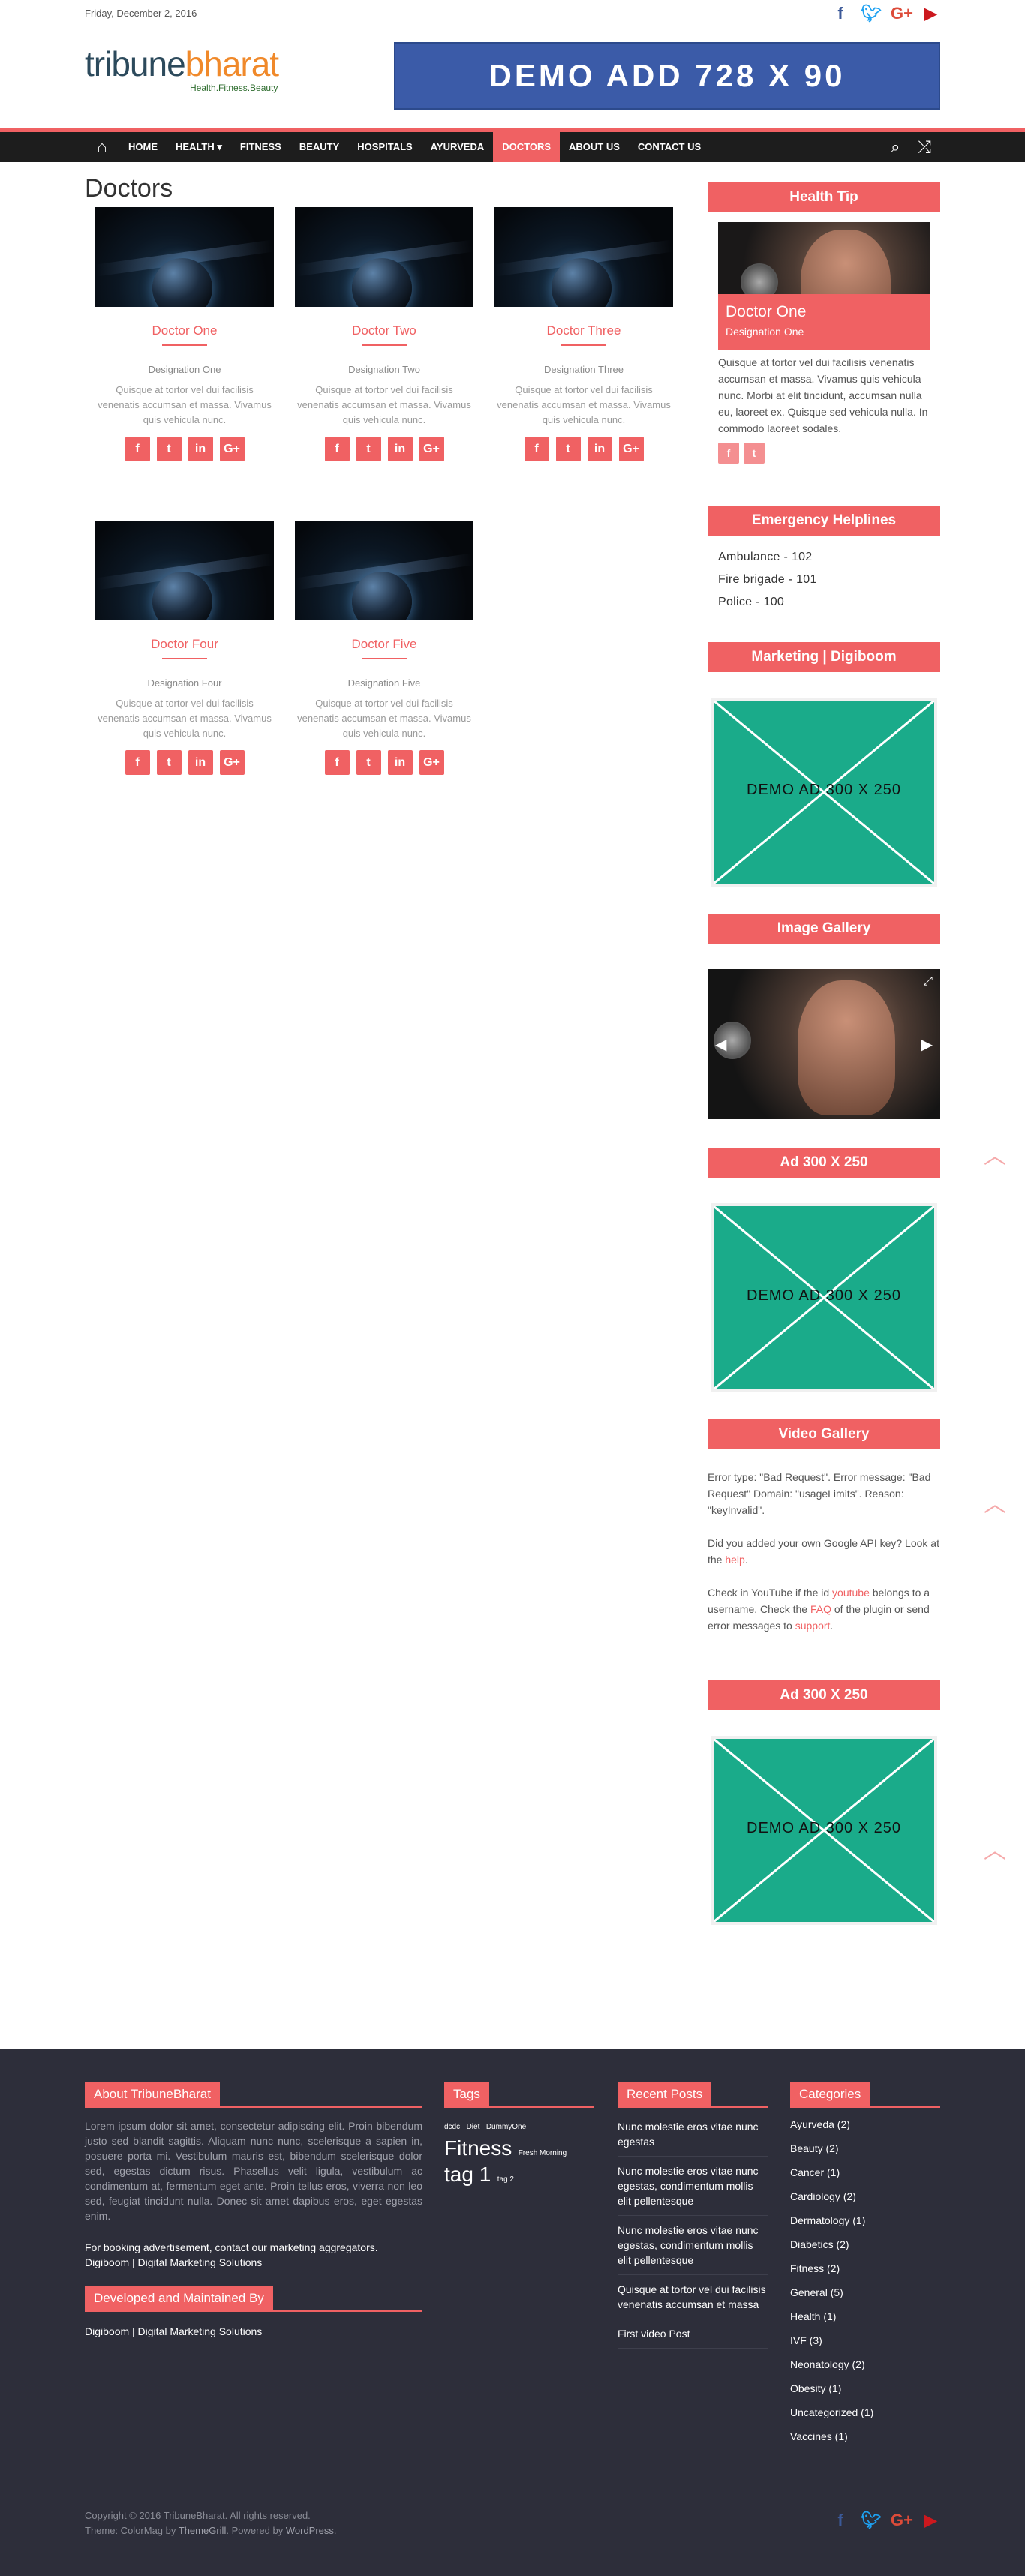 The height and width of the screenshot is (2576, 1025). I want to click on chevron-down-icon: ▾, so click(220, 146).